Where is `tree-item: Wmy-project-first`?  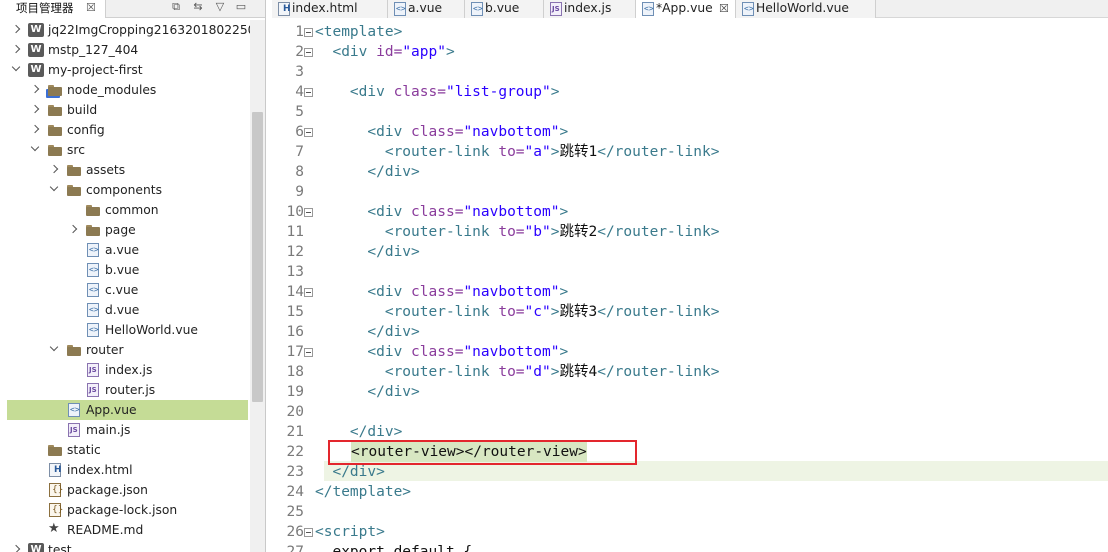
tree-item: Wmy-project-first is located at coordinates (127, 70).